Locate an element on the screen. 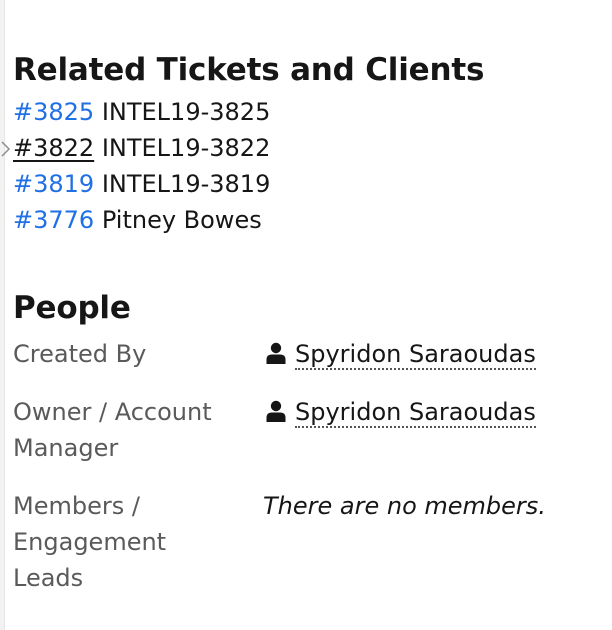 Image resolution: width=612 pixels, height=630 pixels. ticket-row: #3822 INTEL19-3822 is located at coordinates (141, 150).